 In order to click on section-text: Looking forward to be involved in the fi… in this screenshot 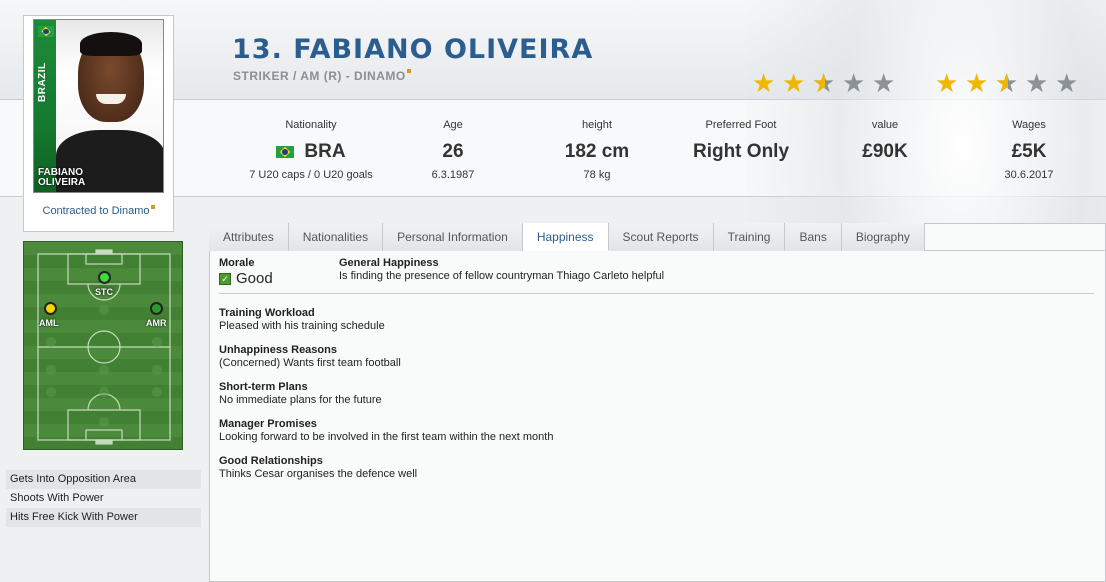, I will do `click(386, 437)`.